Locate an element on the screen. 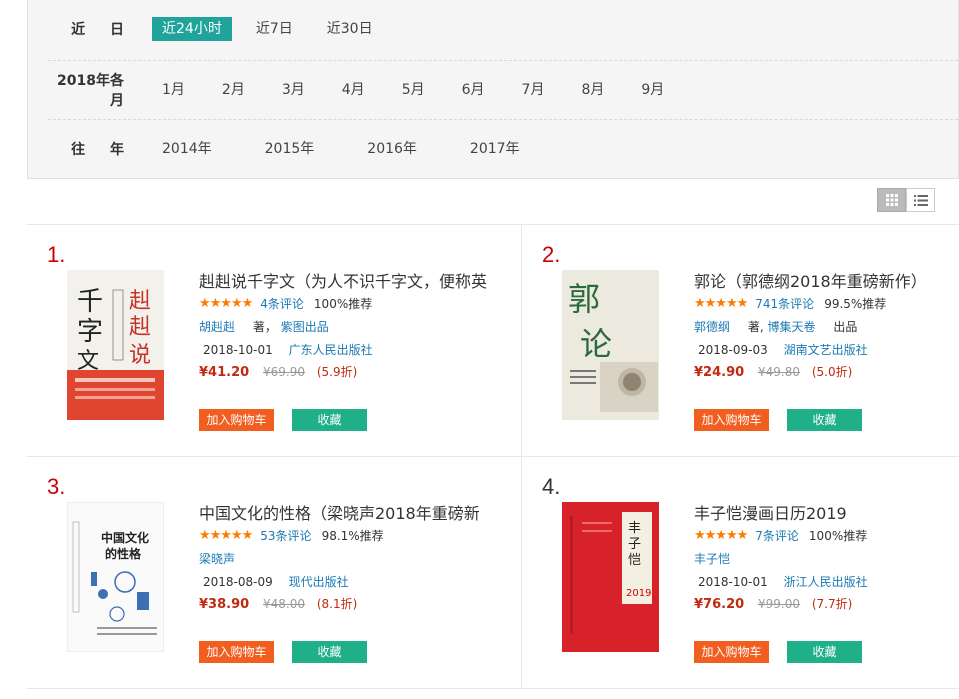 The height and width of the screenshot is (699, 959). author-link: 梁晓声 is located at coordinates (217, 559).